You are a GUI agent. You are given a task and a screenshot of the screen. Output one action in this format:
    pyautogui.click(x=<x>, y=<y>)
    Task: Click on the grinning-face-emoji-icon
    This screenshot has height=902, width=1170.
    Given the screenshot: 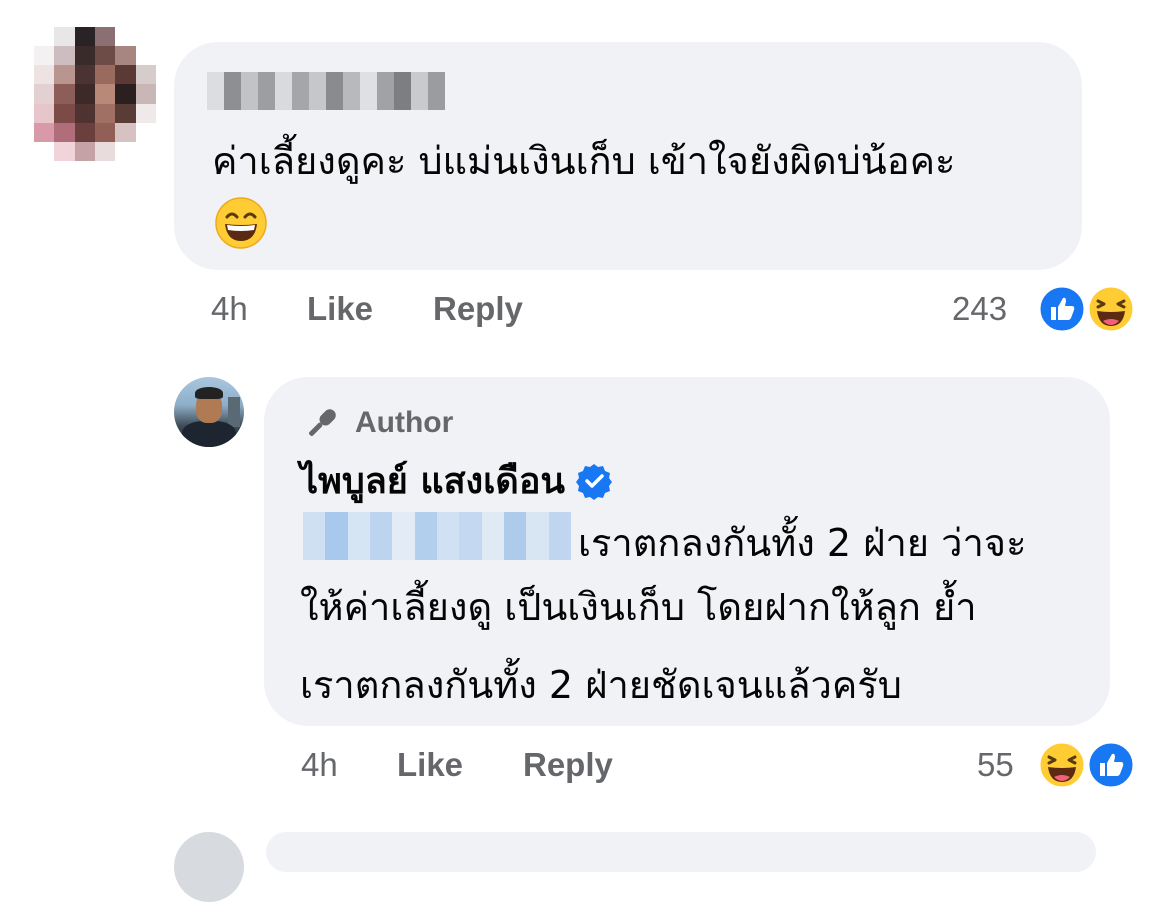 What is the action you would take?
    pyautogui.click(x=241, y=223)
    